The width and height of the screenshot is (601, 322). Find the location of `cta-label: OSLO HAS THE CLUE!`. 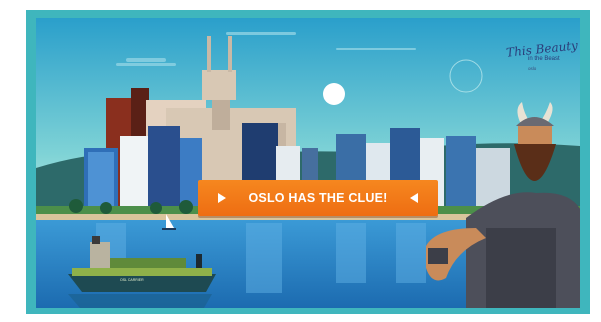

cta-label: OSLO HAS THE CLUE! is located at coordinates (318, 198).